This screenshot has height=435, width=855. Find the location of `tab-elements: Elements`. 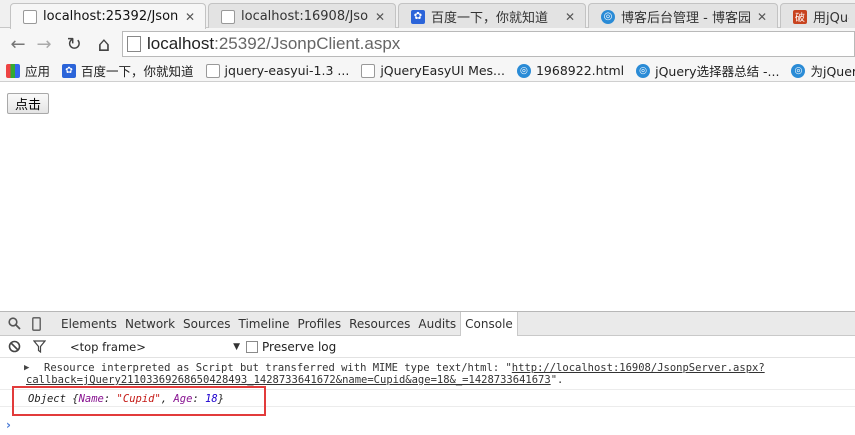

tab-elements: Elements is located at coordinates (89, 324).